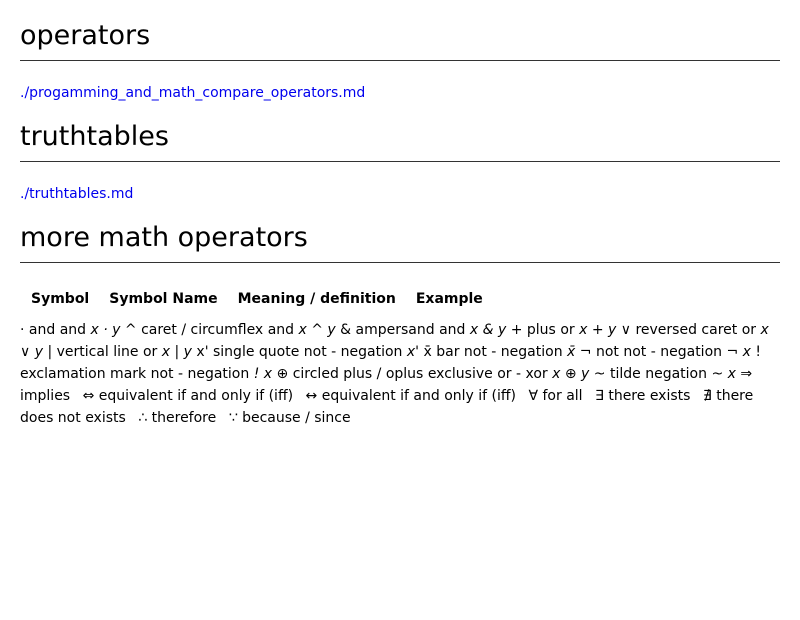 The image size is (800, 620). Describe the element at coordinates (202, 330) in the screenshot. I see `cell-symbol-name: caret / circumflex` at that location.